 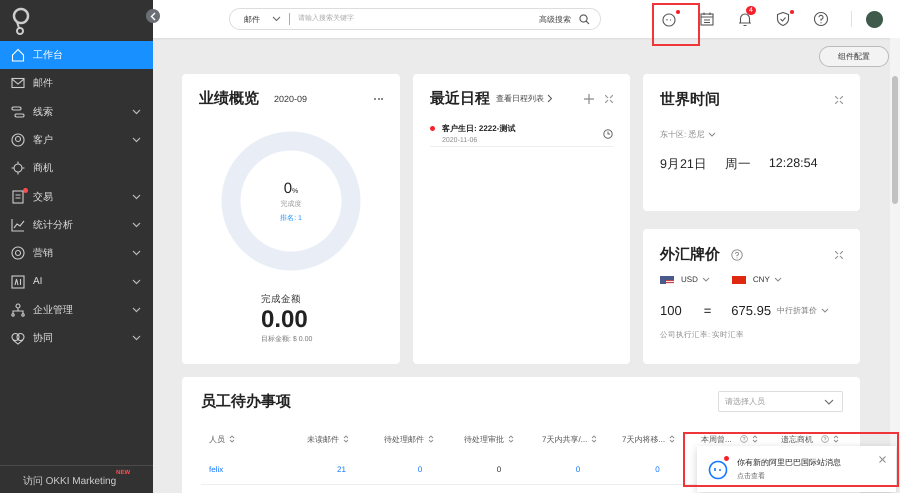 What do you see at coordinates (690, 254) in the screenshot?
I see `card-title: 外汇牌价` at bounding box center [690, 254].